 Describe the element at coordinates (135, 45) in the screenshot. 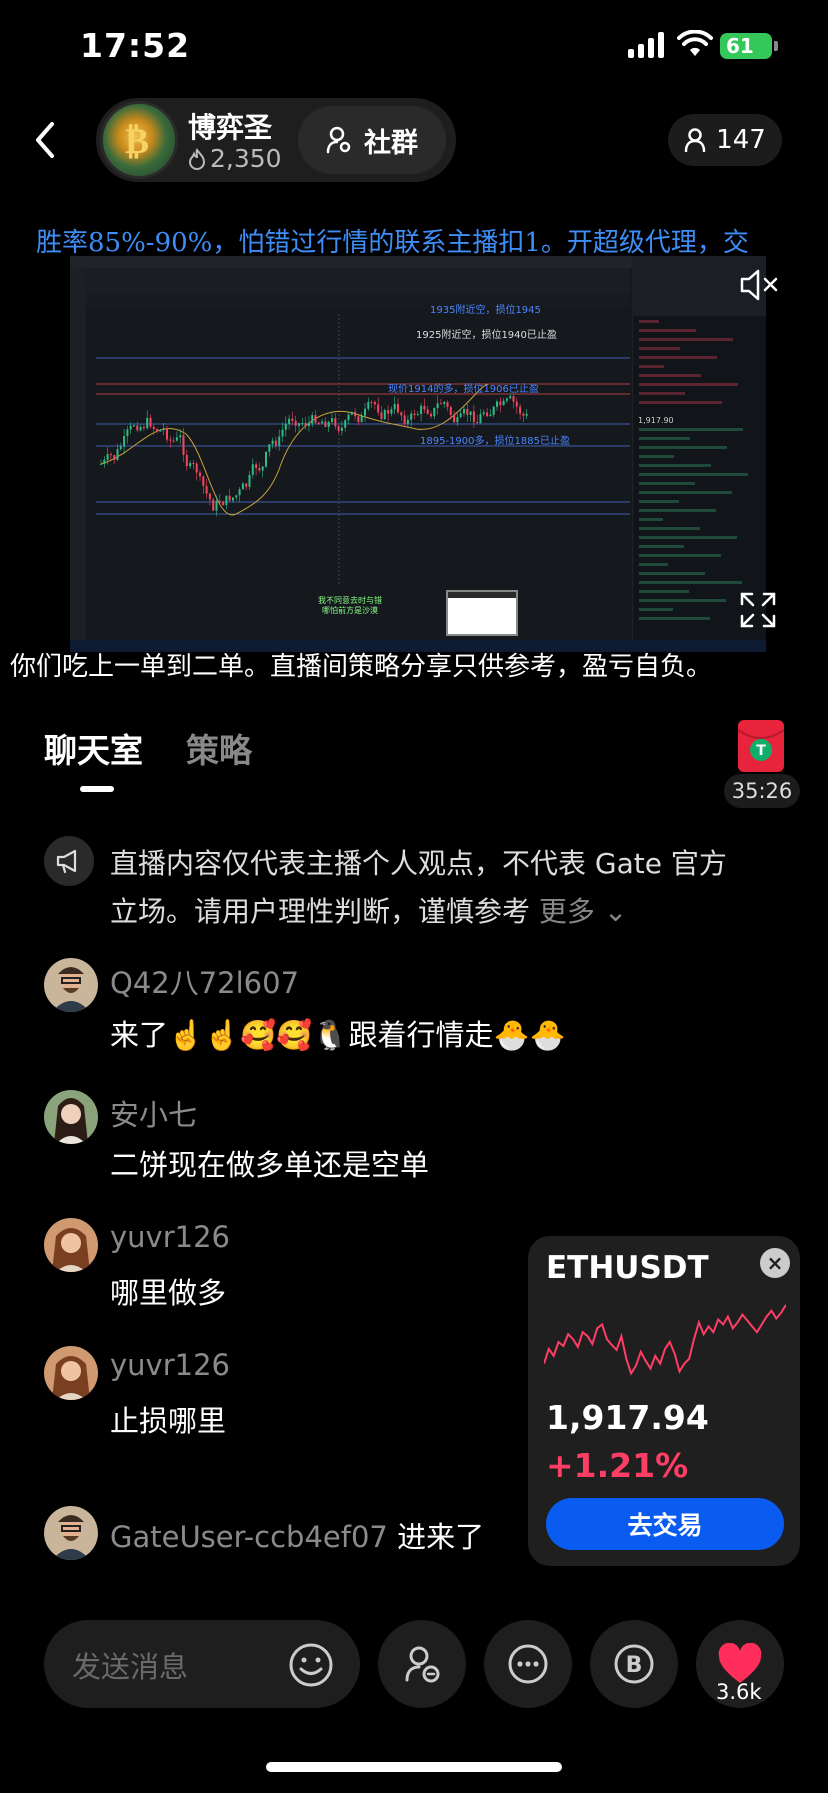

I see `status-time: 17:52` at that location.